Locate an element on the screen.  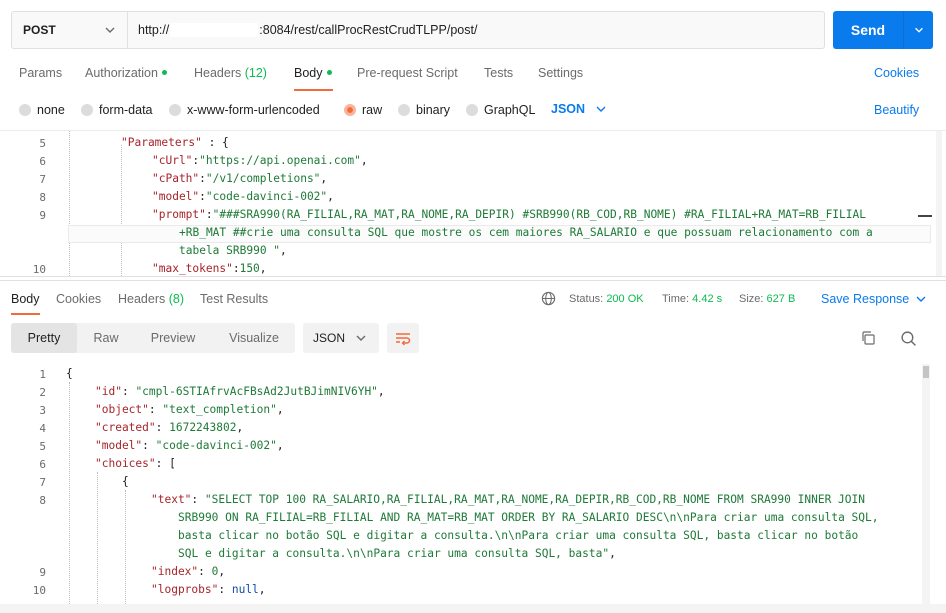
response-tab-test-results: Test Results is located at coordinates (234, 299).